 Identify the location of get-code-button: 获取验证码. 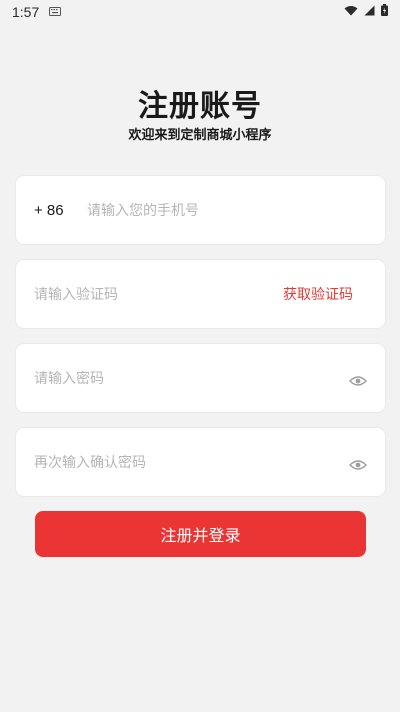
(318, 294).